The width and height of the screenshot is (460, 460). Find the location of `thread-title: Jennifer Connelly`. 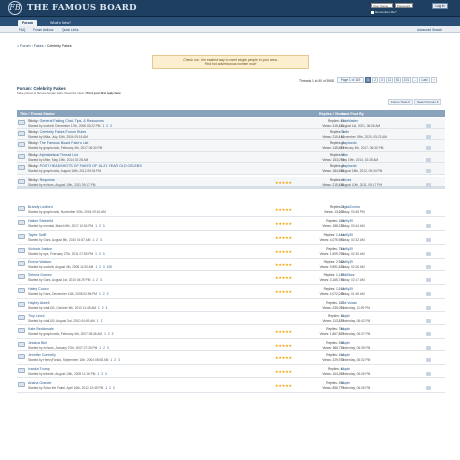

thread-title: Jennifer Connelly is located at coordinates (42, 355).